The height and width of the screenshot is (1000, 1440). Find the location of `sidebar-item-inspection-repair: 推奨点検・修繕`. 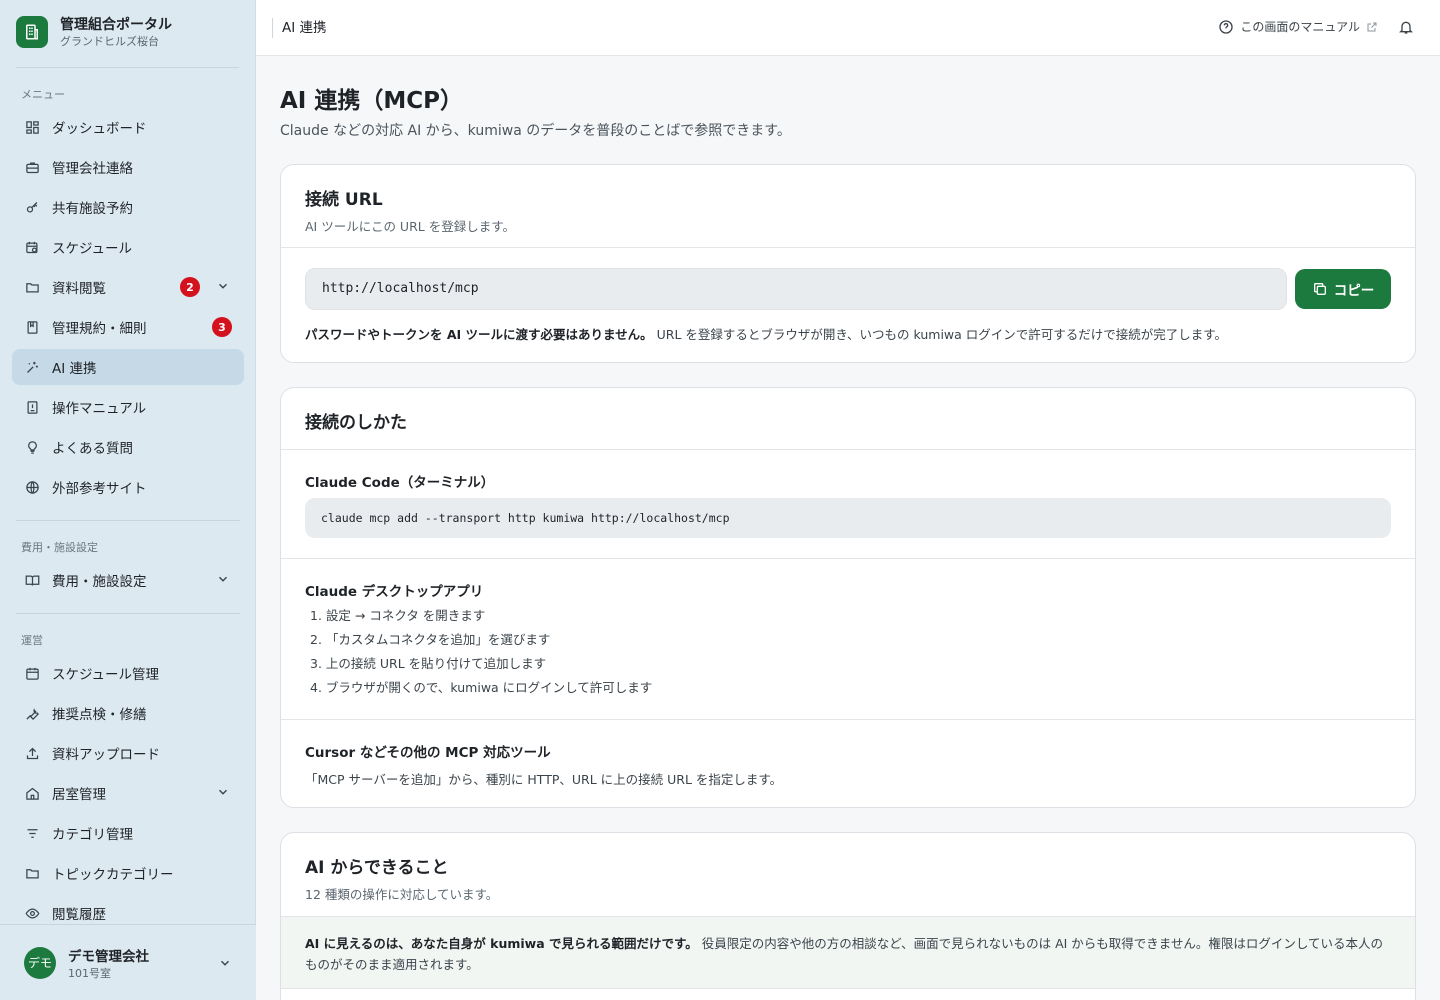

sidebar-item-inspection-repair: 推奨点検・修繕 is located at coordinates (128, 713).